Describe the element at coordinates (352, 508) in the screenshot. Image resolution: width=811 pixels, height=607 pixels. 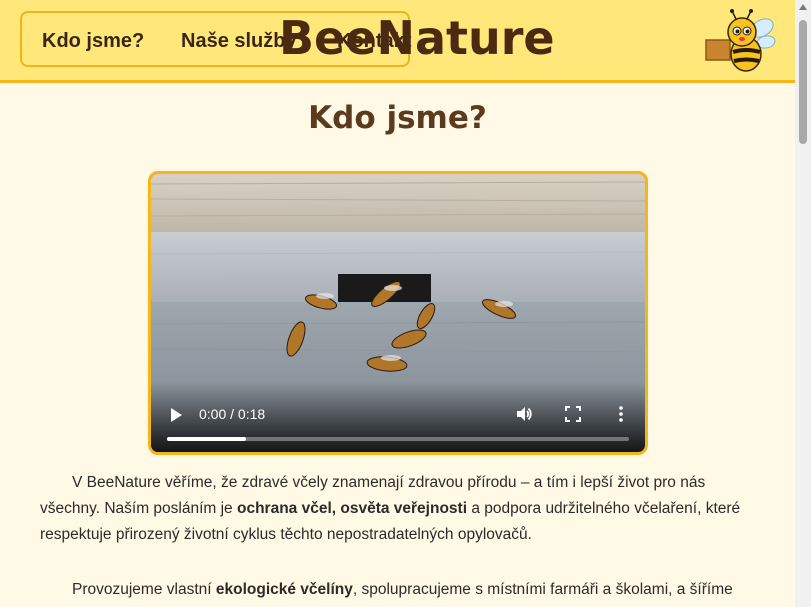
I see `intro-bold-1: ochrana včel, osvěta veřejnosti` at that location.